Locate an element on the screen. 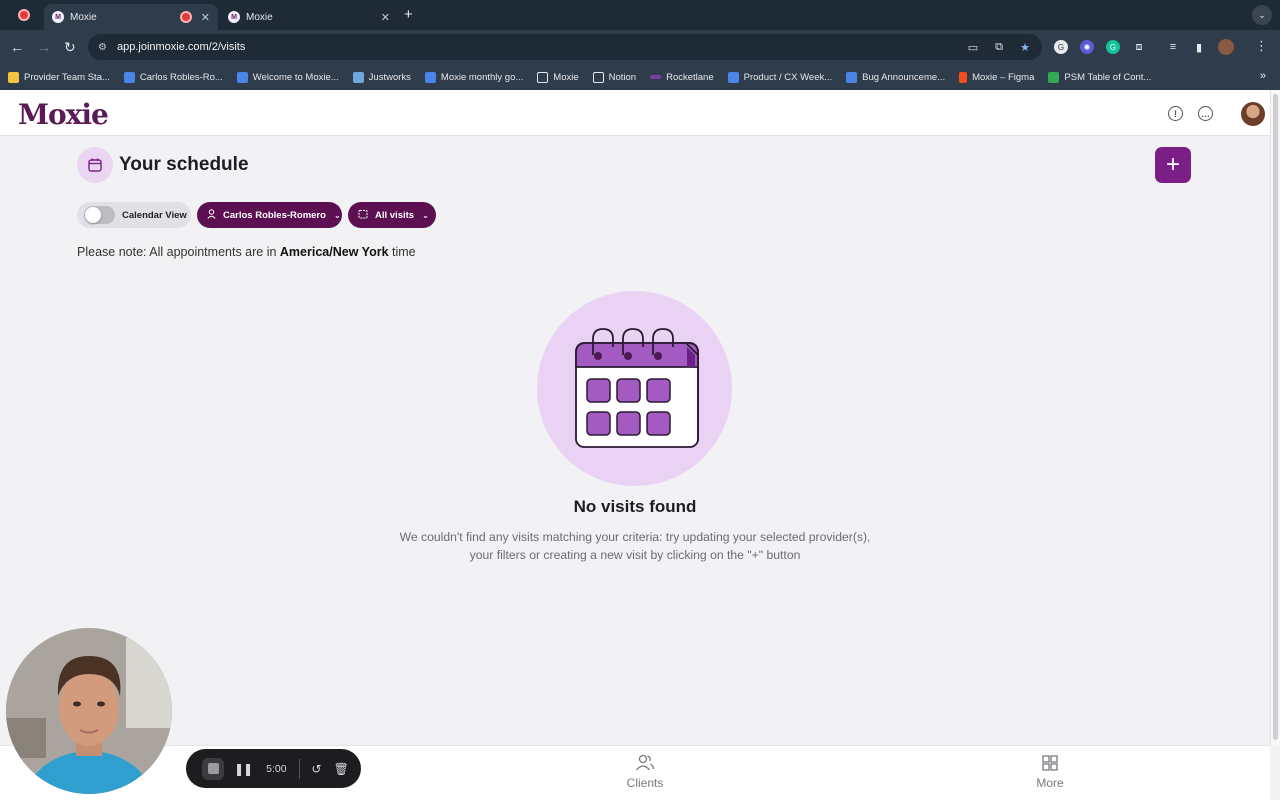 This screenshot has height=800, width=1280. tab-search-icon: ⌄ is located at coordinates (1262, 15).